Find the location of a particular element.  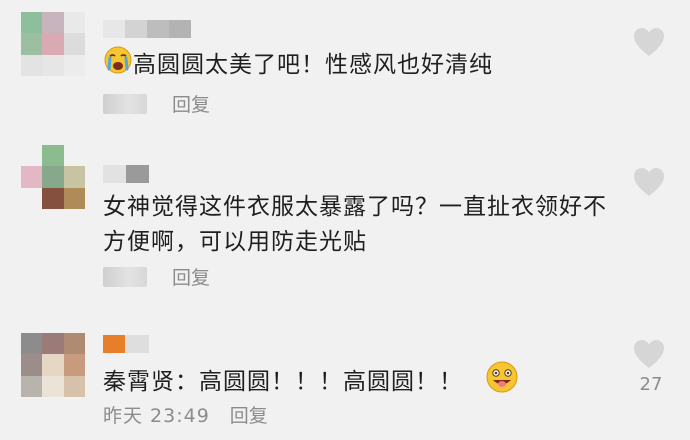

comment-meta: 昨天 23:49 回复 is located at coordinates (185, 414).